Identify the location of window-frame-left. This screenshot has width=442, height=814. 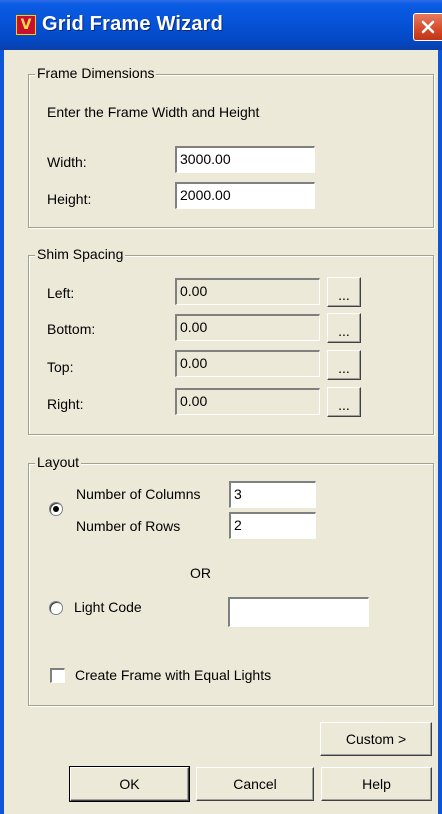
(2, 432).